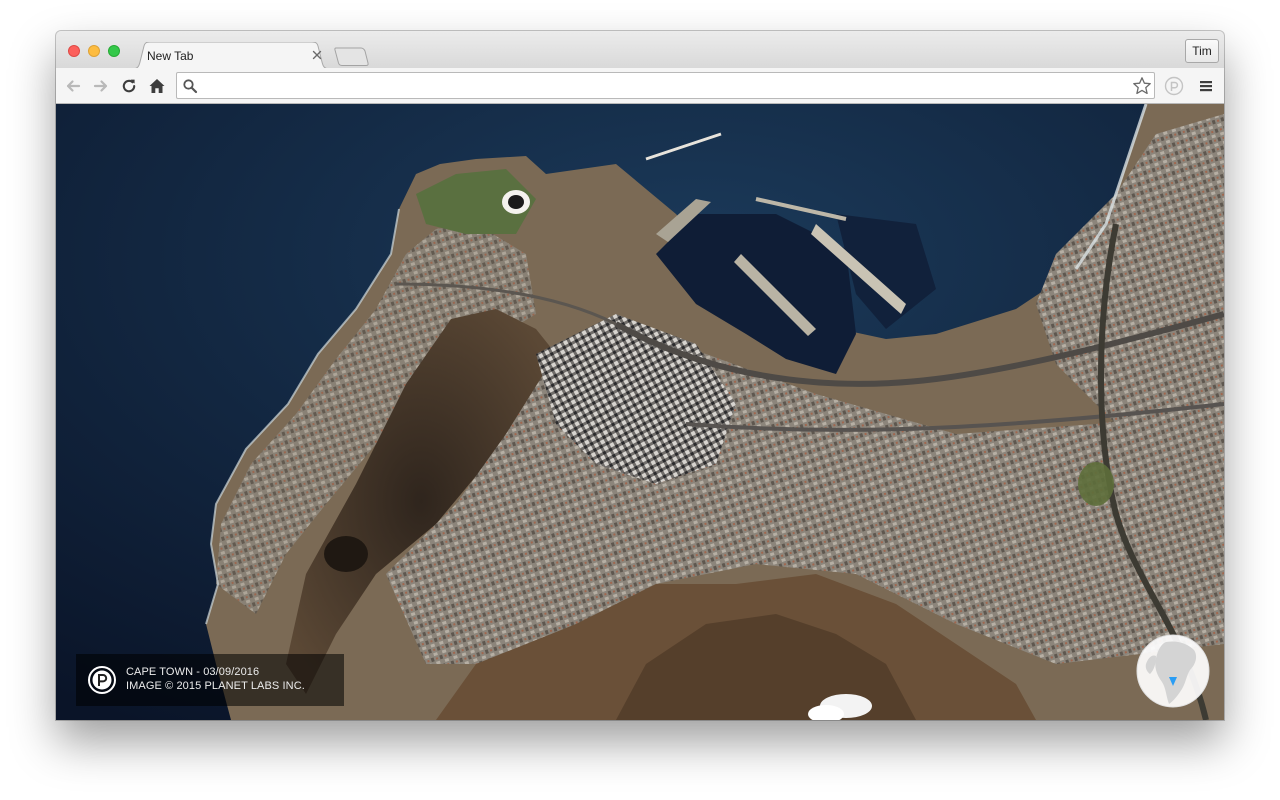 The width and height of the screenshot is (1280, 800). What do you see at coordinates (1206, 86) in the screenshot?
I see `hamburger-menu-icon` at bounding box center [1206, 86].